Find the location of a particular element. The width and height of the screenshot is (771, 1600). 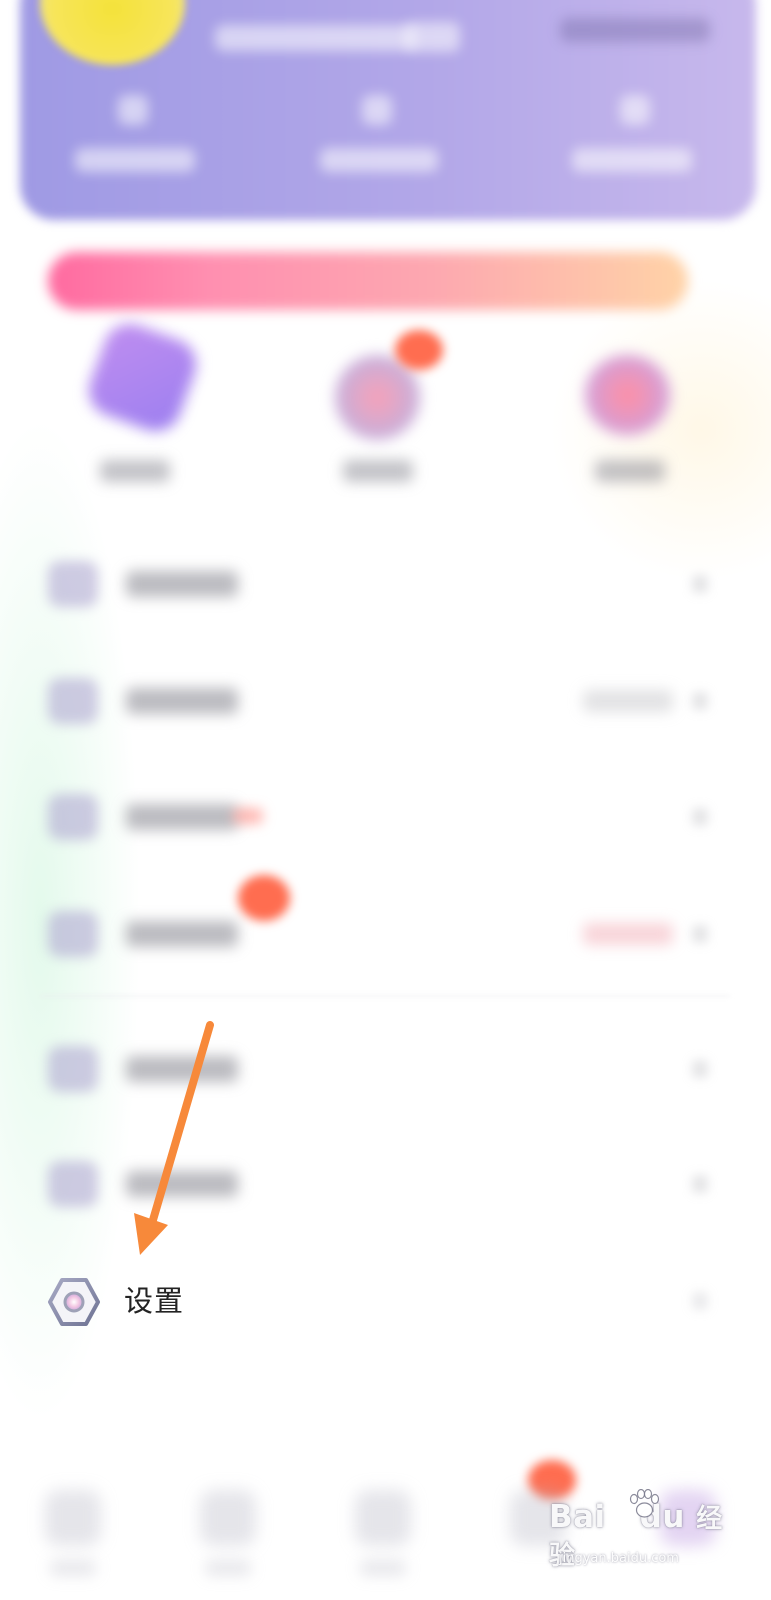

list-item-tag is located at coordinates (248, 816).